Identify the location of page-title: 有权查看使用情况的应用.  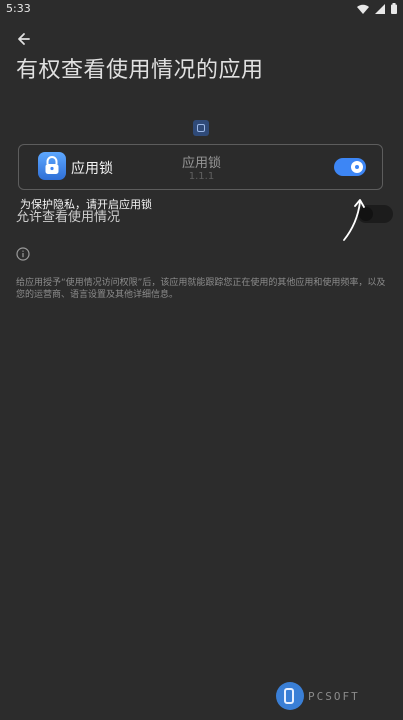
(140, 70).